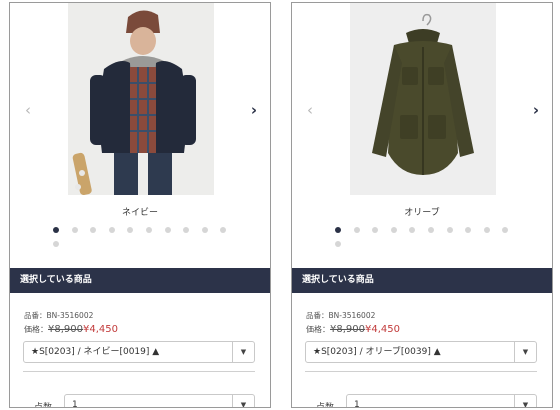 The height and width of the screenshot is (410, 560). Describe the element at coordinates (377, 352) in the screenshot. I see `variant-select-value: ★S[0203] / オリーブ[0039] ▲` at that location.